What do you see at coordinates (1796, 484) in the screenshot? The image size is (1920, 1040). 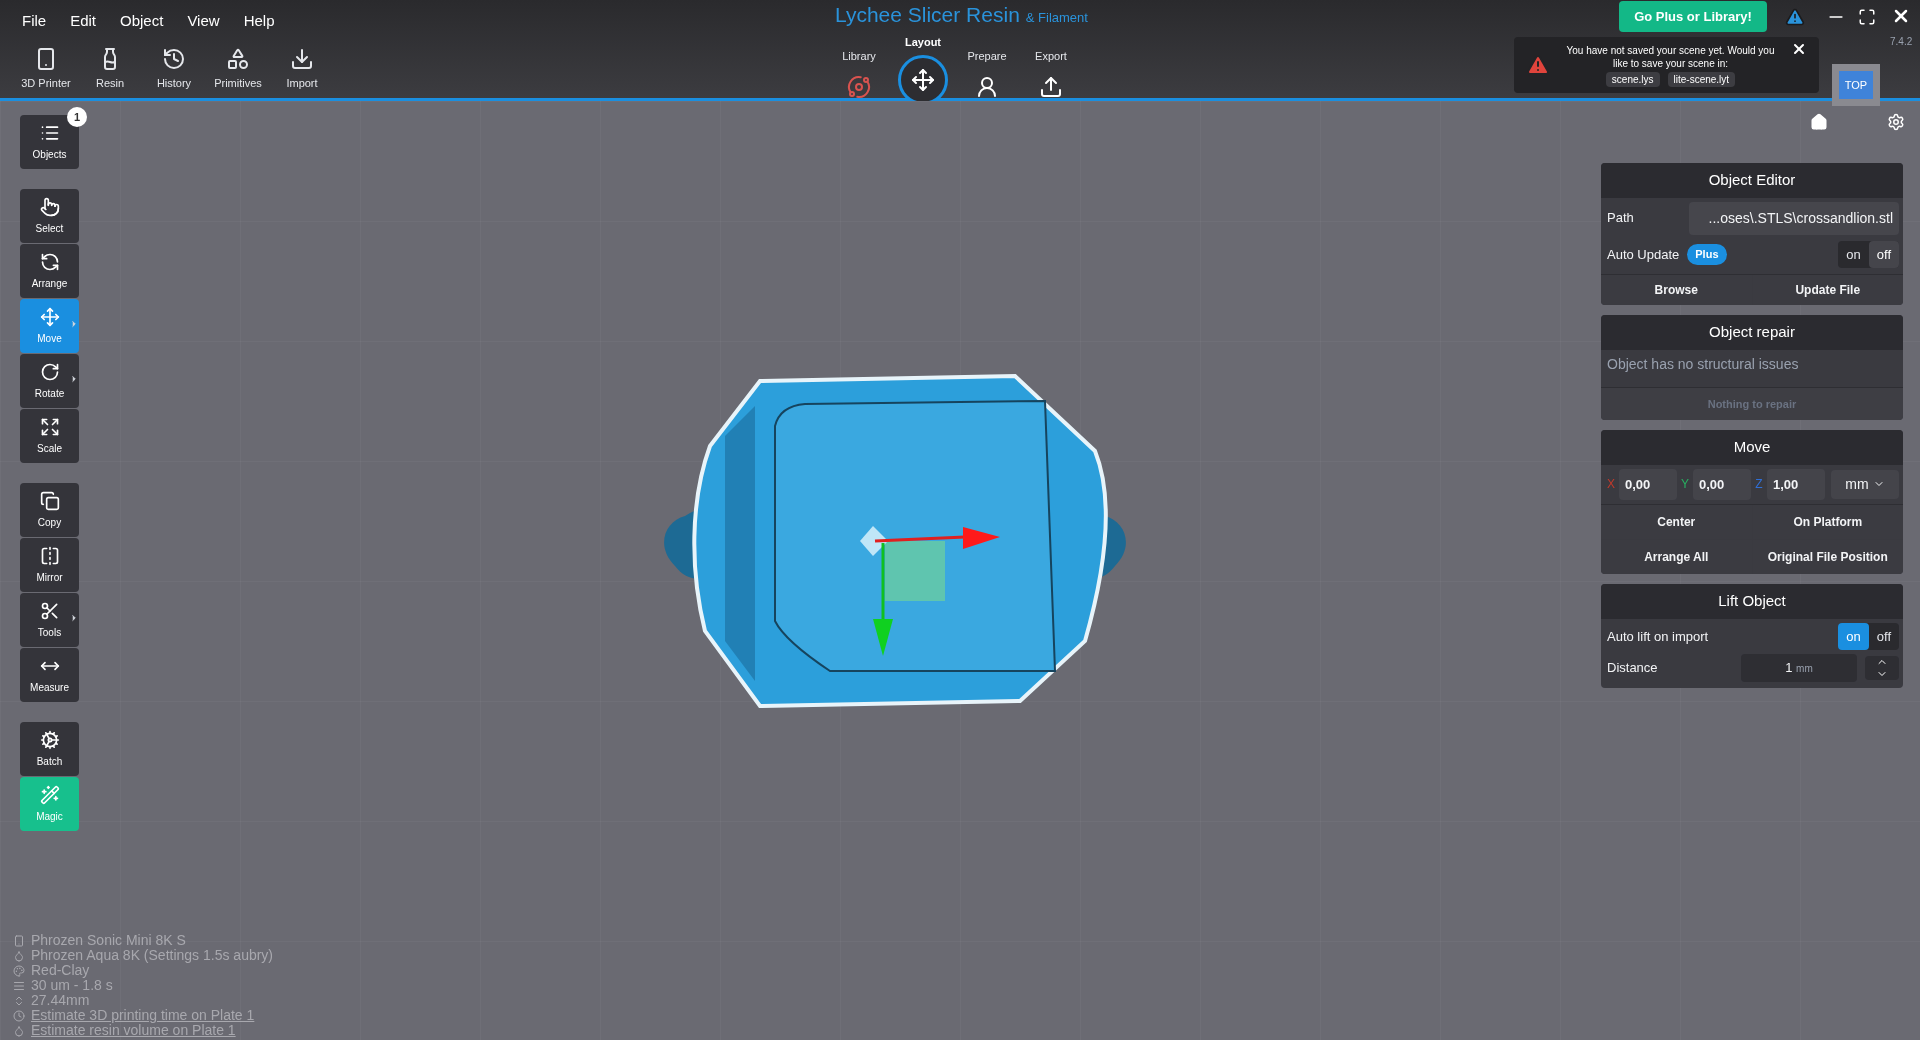 I see `coordinate-field: 1,00` at bounding box center [1796, 484].